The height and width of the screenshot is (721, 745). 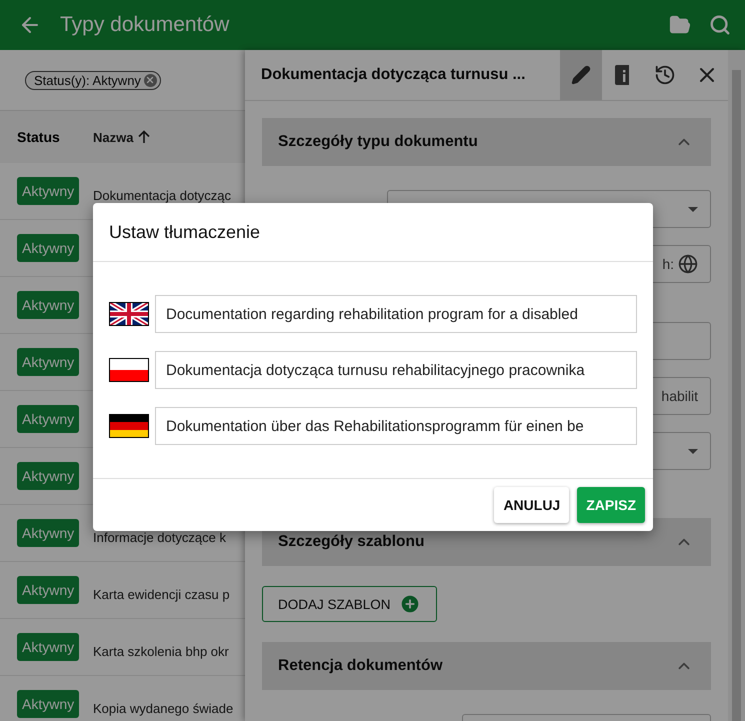 I want to click on cancel-button: ANULUJ, so click(x=532, y=505).